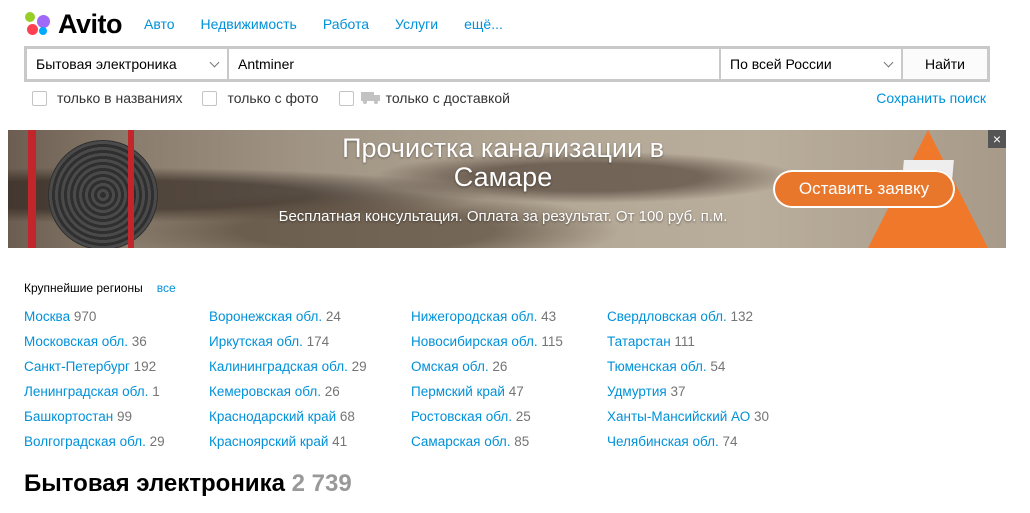  Describe the element at coordinates (73, 24) in the screenshot. I see `avito-logo: Avito` at that location.